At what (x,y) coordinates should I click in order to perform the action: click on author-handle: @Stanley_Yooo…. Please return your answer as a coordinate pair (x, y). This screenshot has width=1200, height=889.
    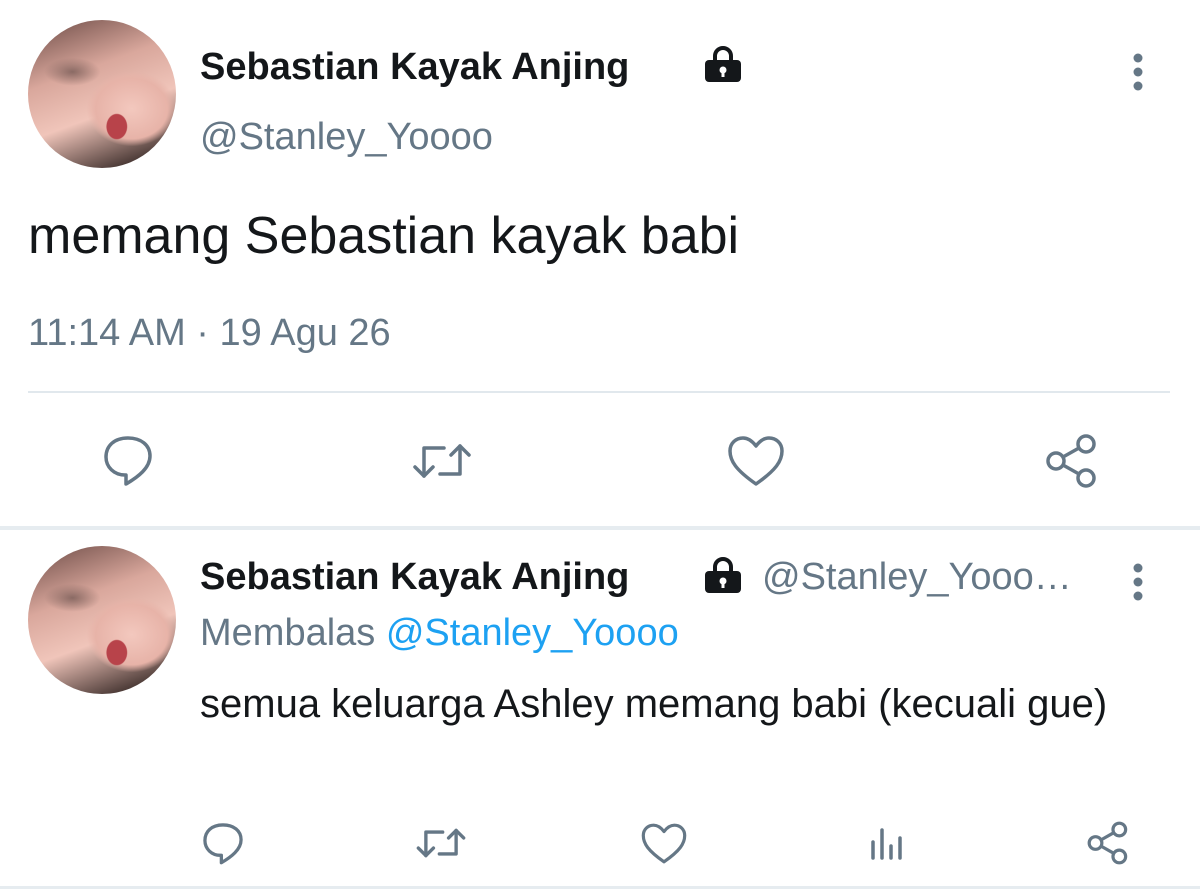
    Looking at the image, I should click on (917, 577).